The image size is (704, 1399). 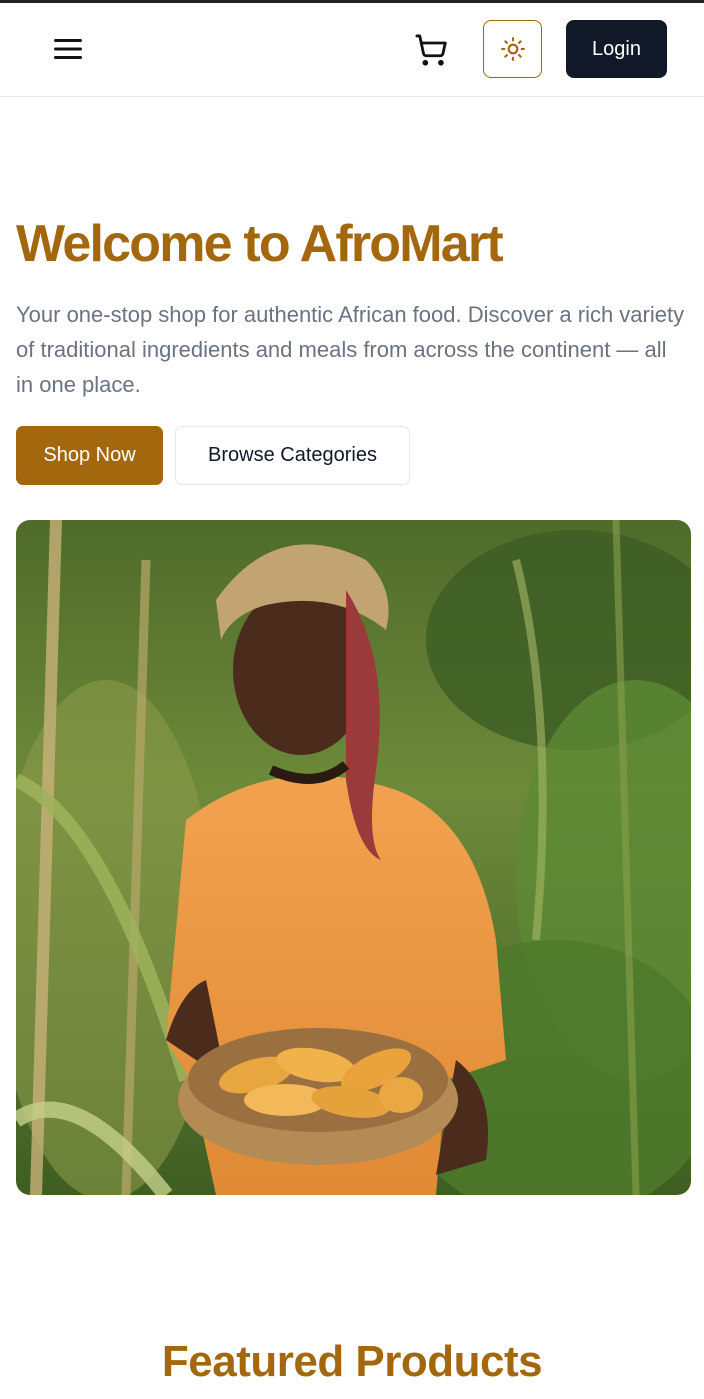 I want to click on theme-toggle-button, so click(x=512, y=49).